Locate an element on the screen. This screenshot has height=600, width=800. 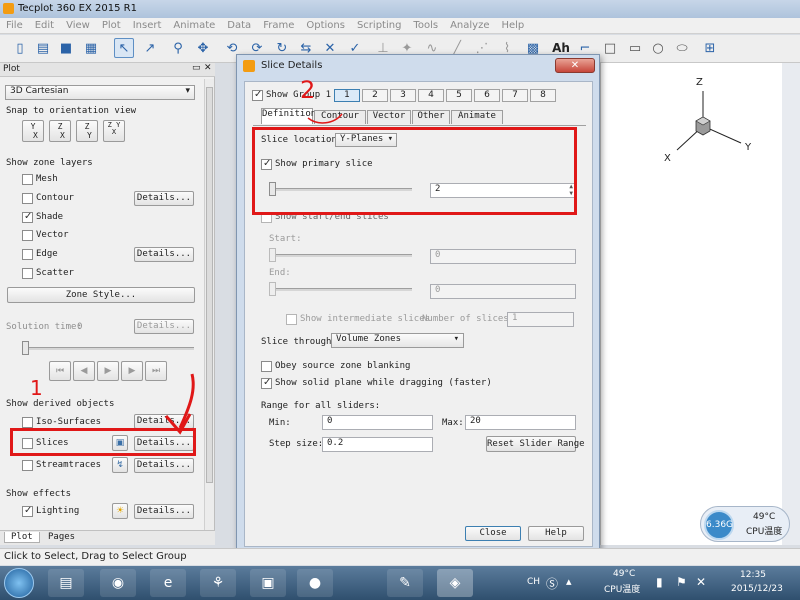
menu-file: File is located at coordinates (14, 24).